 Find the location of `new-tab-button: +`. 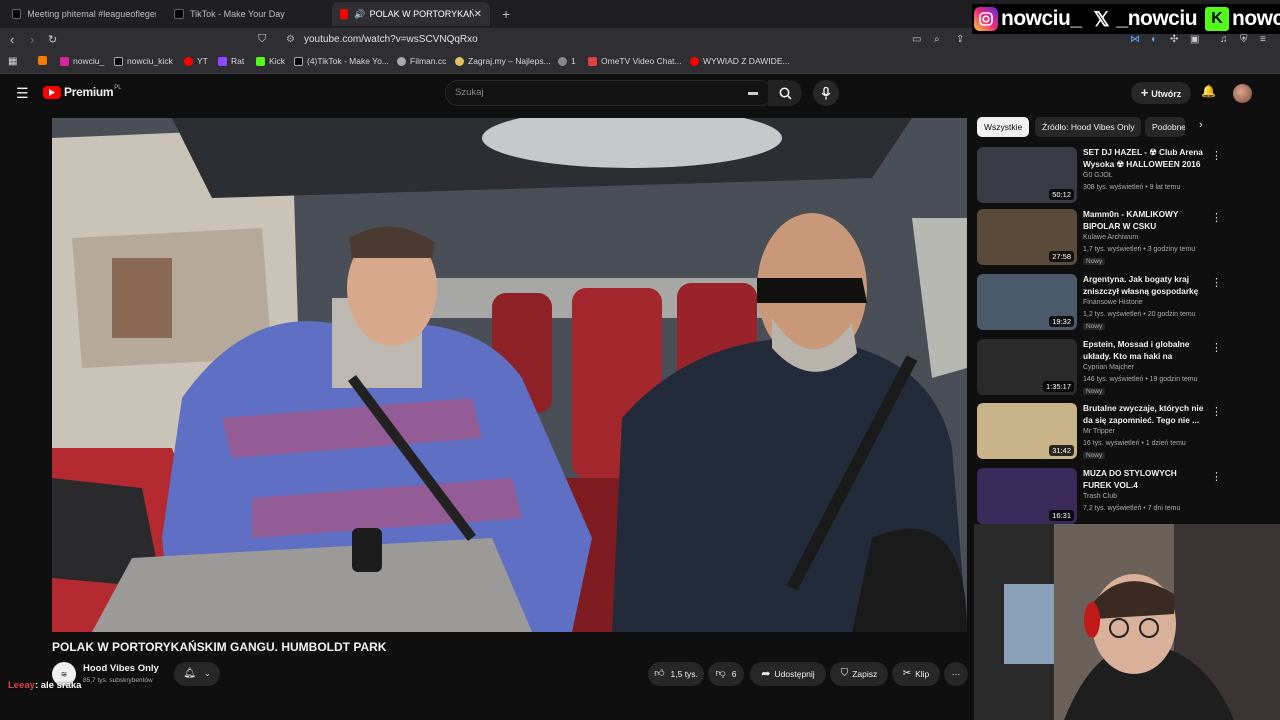

new-tab-button: + is located at coordinates (505, 14).